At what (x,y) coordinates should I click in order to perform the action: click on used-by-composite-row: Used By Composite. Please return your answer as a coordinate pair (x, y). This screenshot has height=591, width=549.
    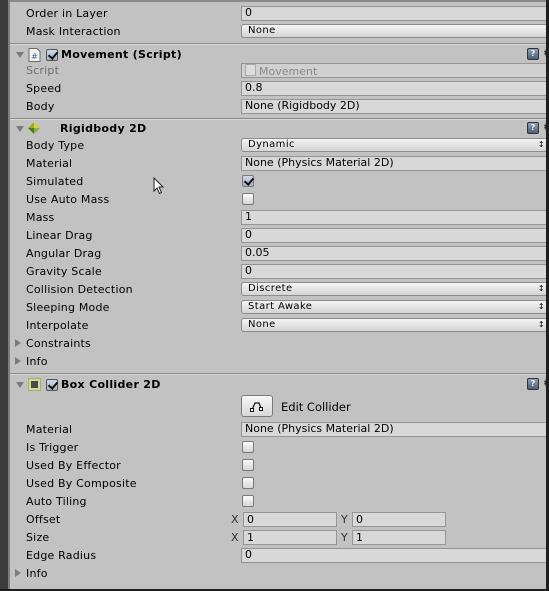
    Looking at the image, I should click on (278, 484).